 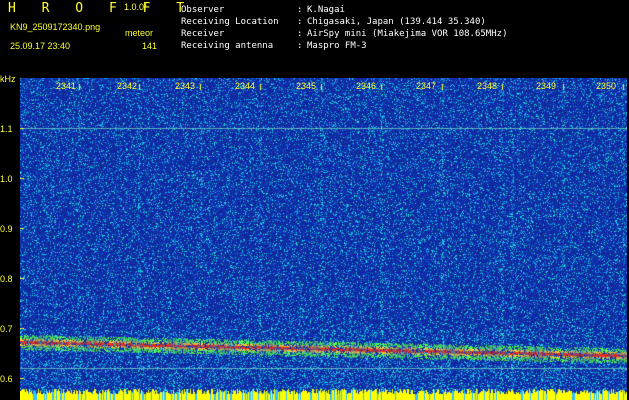 What do you see at coordinates (337, 46) in the screenshot?
I see `antenna-value: Maspro FM-3` at bounding box center [337, 46].